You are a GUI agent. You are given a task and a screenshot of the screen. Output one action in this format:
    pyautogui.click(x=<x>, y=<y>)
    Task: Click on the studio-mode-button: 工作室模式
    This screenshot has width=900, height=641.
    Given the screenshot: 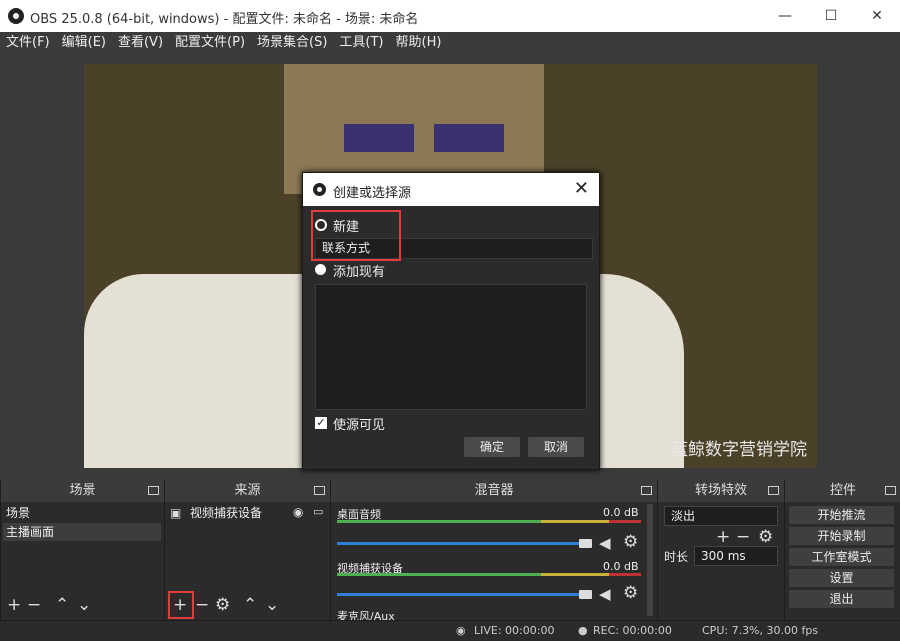 What is the action you would take?
    pyautogui.click(x=841, y=557)
    